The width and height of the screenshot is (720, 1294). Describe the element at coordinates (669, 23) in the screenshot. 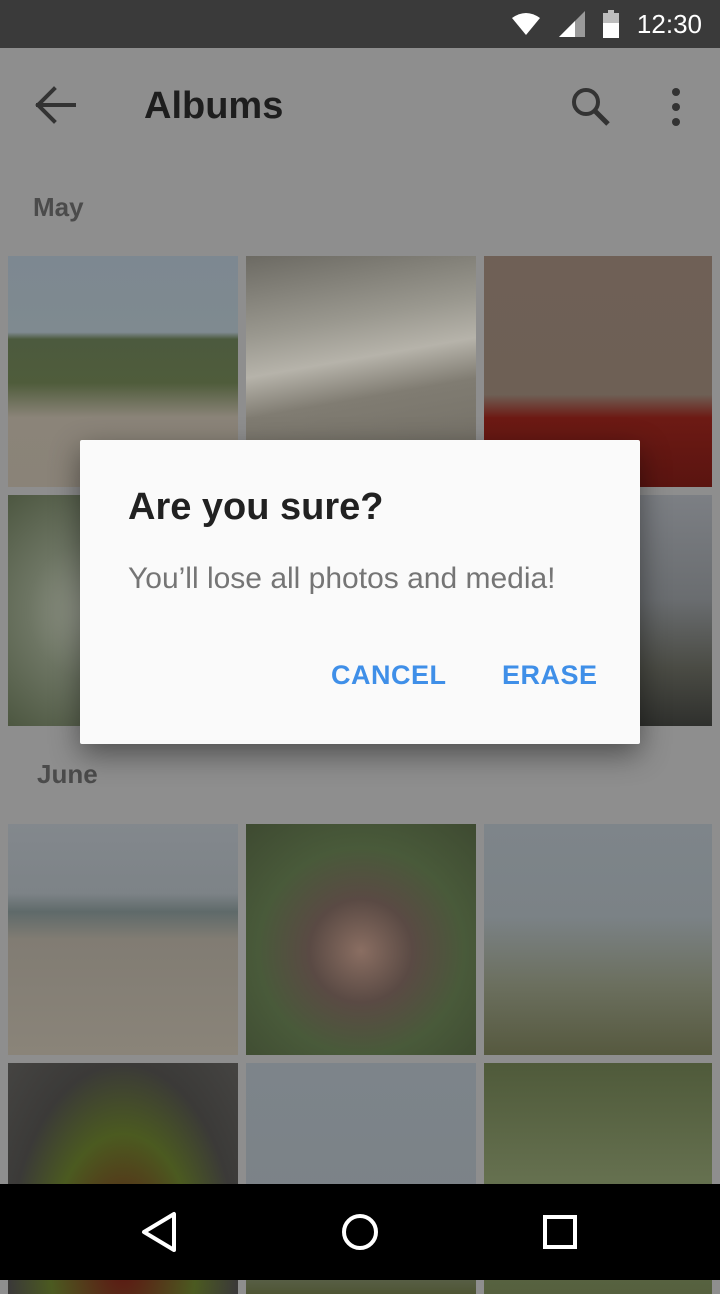

I see `status-time: 12:30` at that location.